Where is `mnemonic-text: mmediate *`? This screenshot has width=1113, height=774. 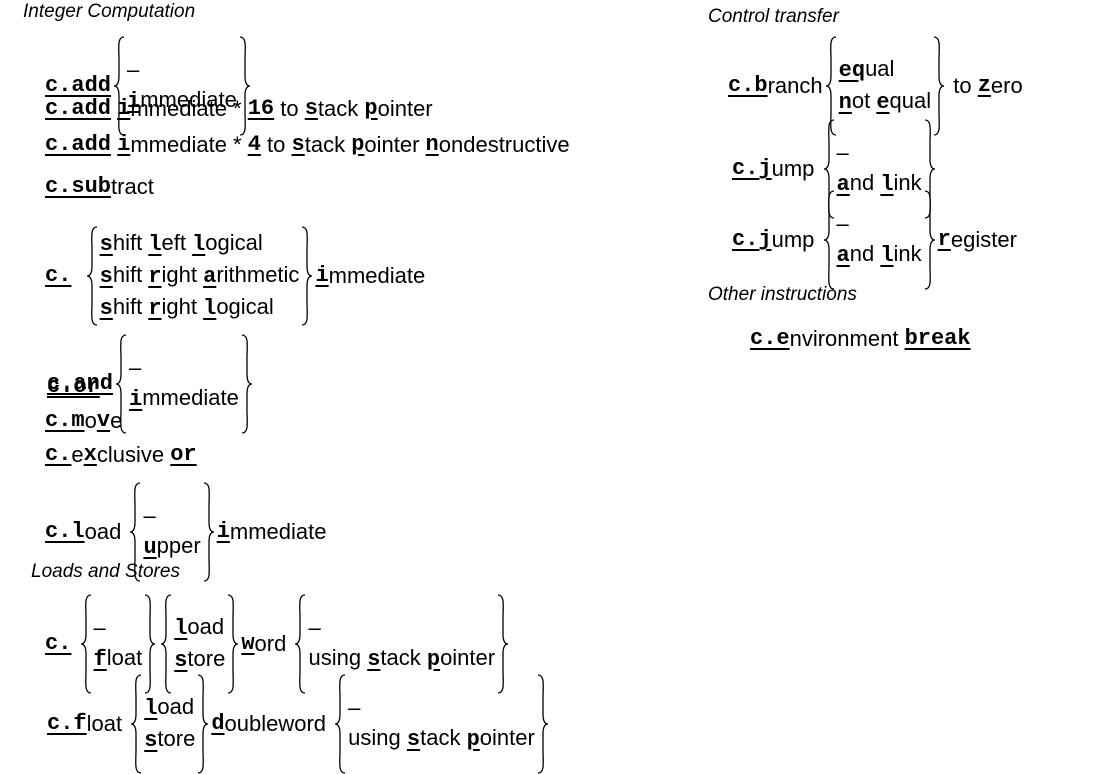
mnemonic-text: mmediate * is located at coordinates (189, 144).